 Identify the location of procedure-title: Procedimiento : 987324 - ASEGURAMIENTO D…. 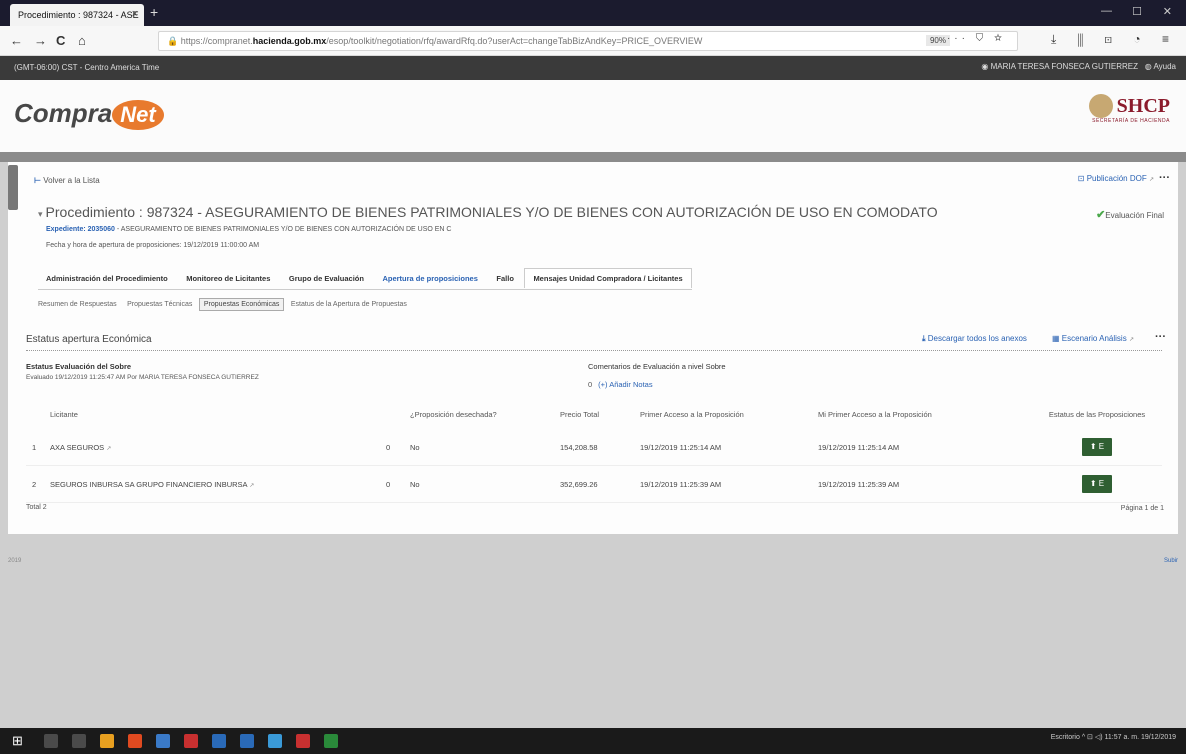
(491, 212).